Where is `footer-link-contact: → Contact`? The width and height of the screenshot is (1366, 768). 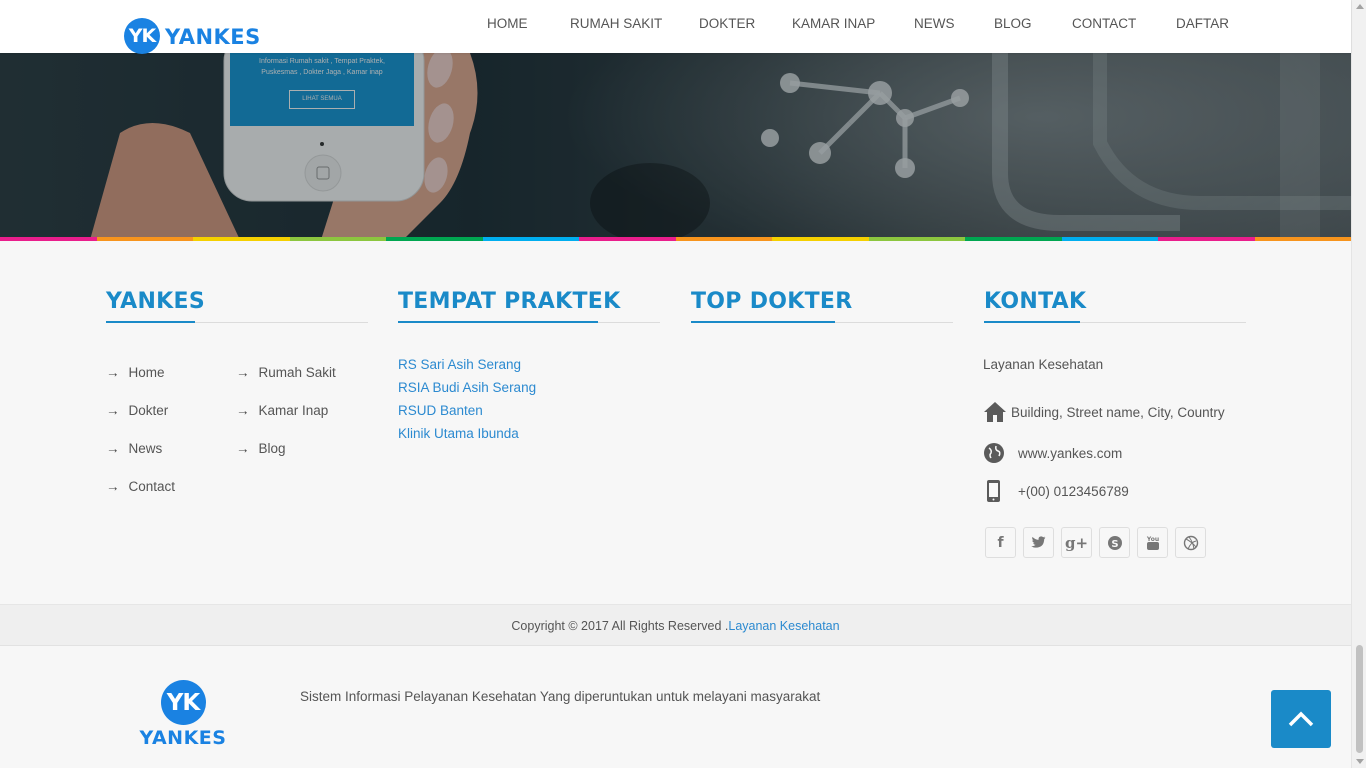
footer-link-contact: → Contact is located at coordinates (140, 486).